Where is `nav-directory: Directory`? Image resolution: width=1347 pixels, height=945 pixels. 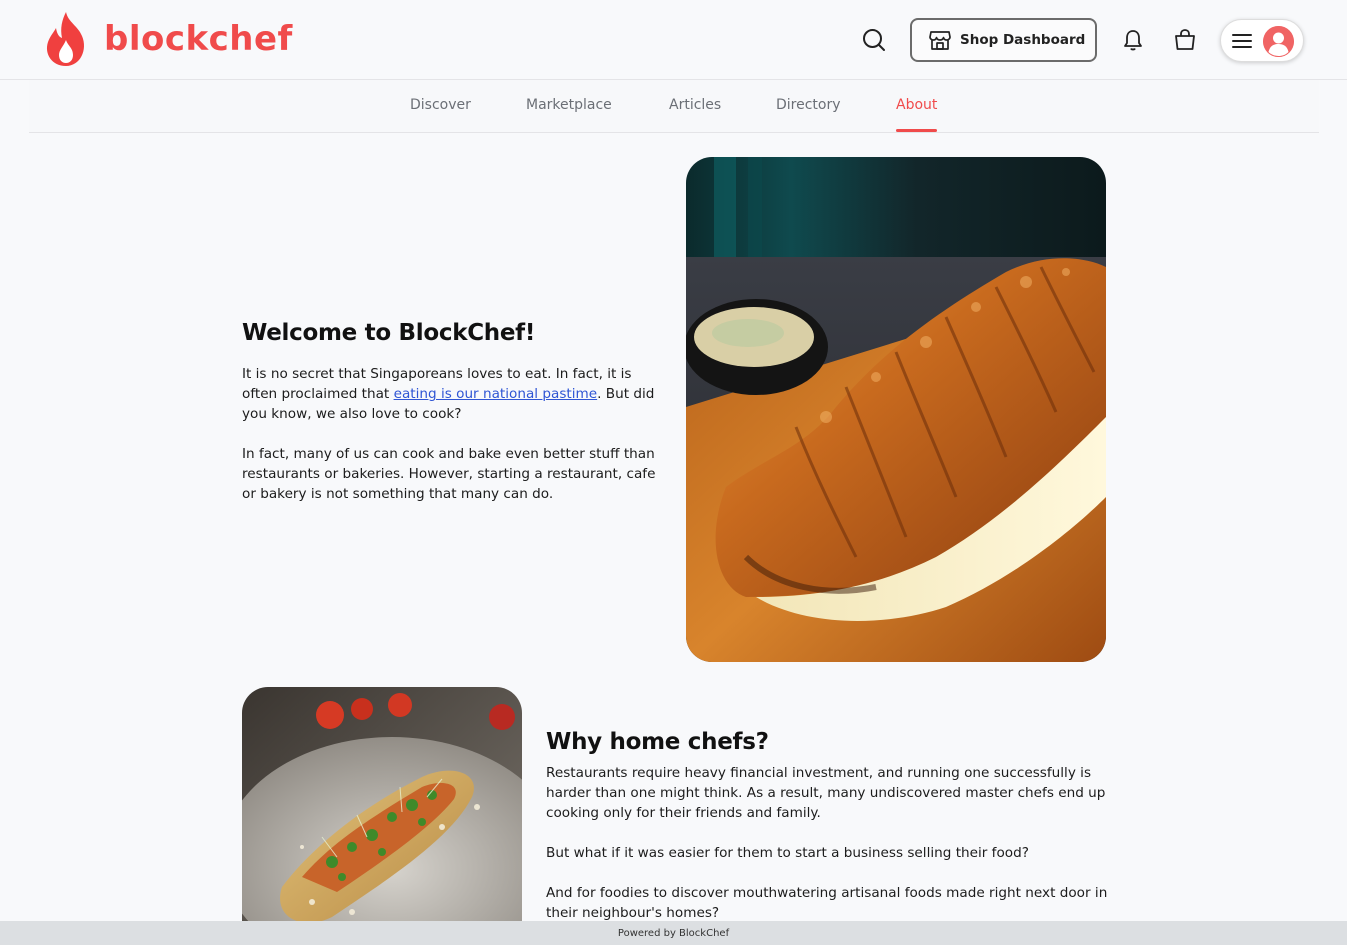
nav-directory: Directory is located at coordinates (808, 105).